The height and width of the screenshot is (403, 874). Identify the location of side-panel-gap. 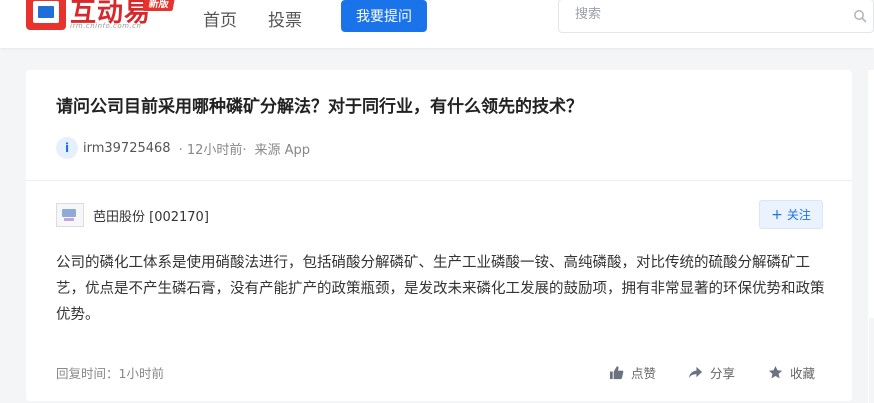
(871, 360).